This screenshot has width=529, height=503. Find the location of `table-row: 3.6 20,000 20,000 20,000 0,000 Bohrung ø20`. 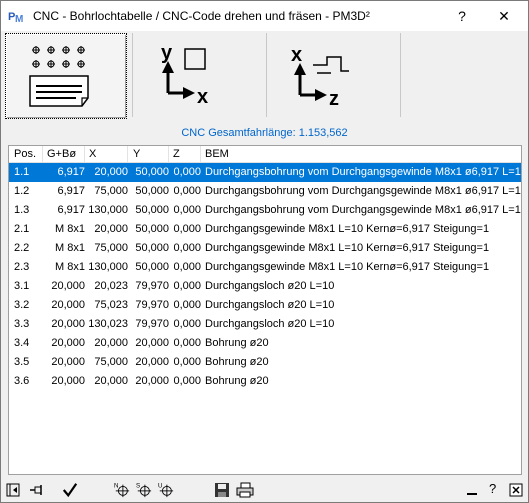

table-row: 3.6 20,000 20,000 20,000 0,000 Bohrung ø20 is located at coordinates (265, 381).